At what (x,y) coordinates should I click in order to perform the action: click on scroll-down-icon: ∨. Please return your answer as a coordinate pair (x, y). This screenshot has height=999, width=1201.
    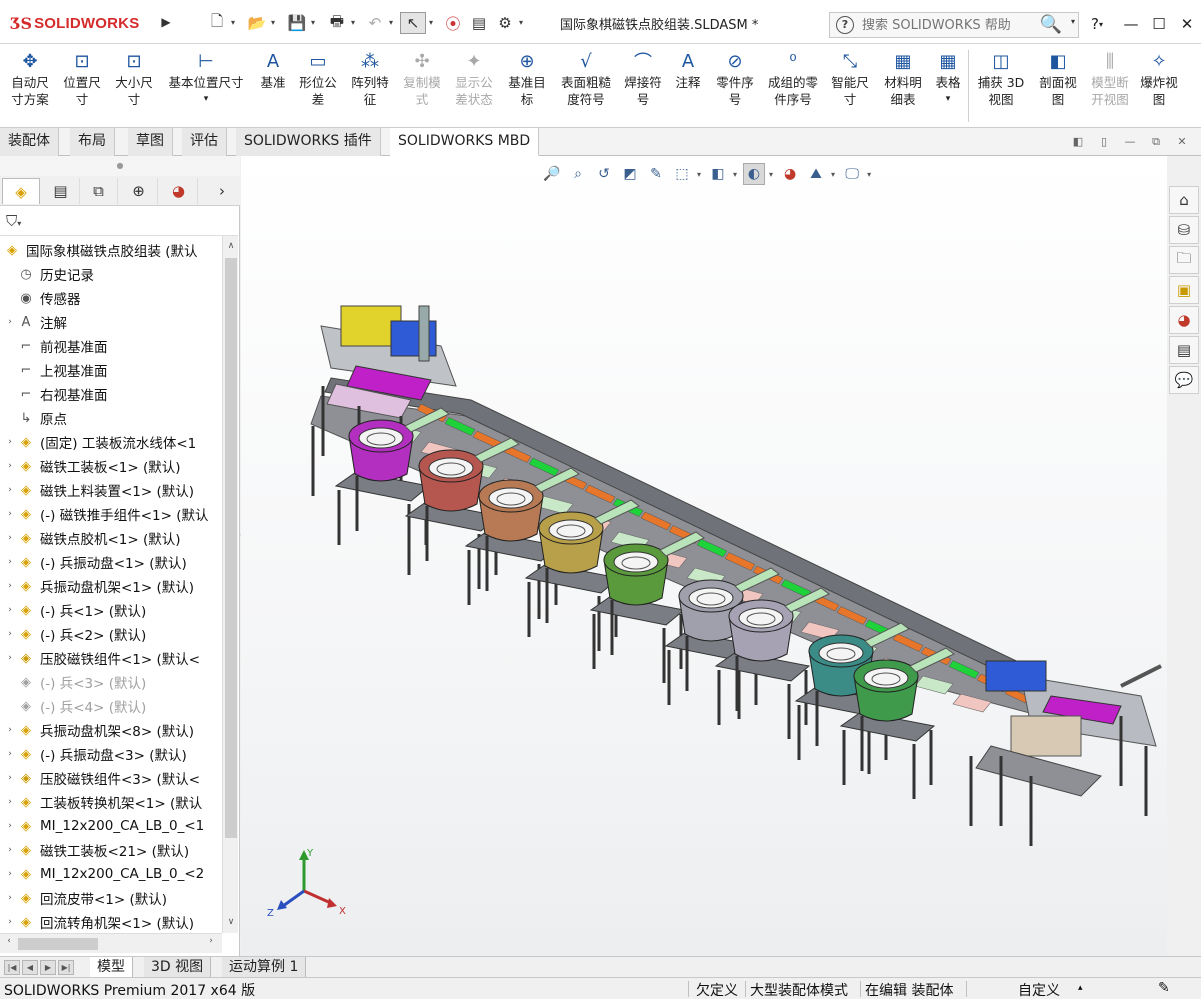
    Looking at the image, I should click on (231, 922).